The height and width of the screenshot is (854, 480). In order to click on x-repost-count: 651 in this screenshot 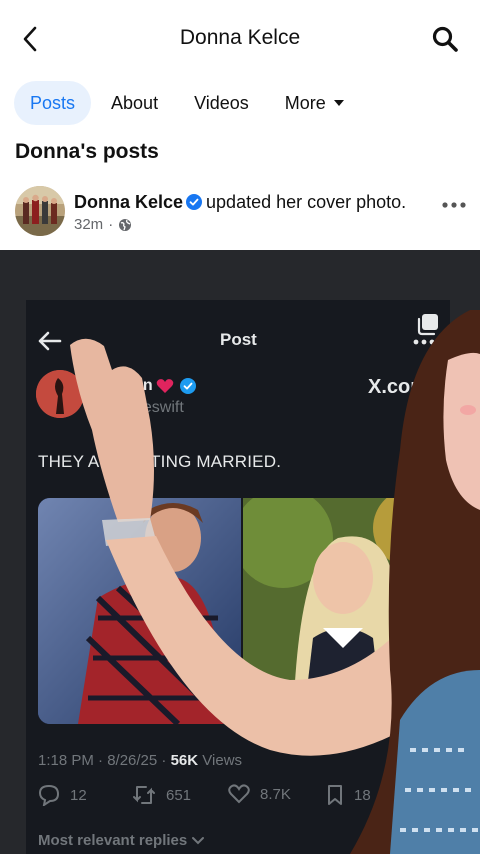, I will do `click(179, 795)`.